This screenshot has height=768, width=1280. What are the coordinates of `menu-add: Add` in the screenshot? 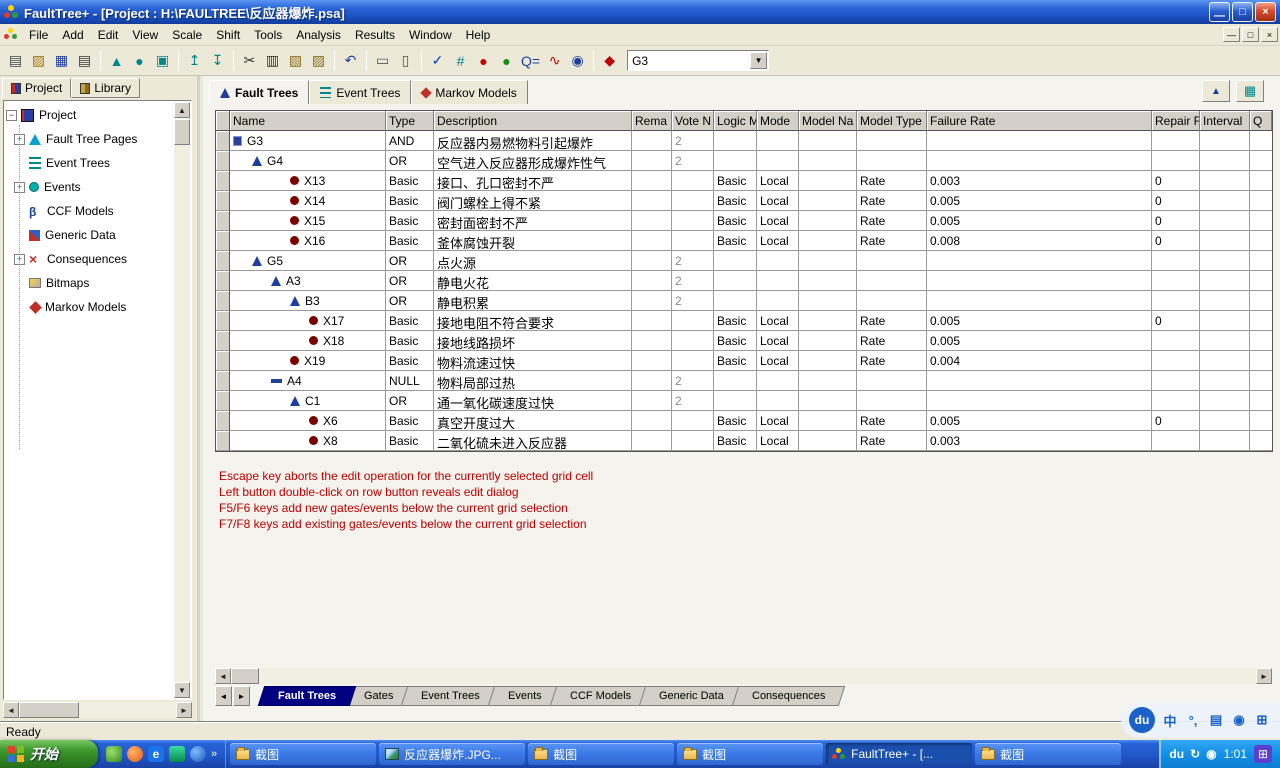 It's located at (72, 35).